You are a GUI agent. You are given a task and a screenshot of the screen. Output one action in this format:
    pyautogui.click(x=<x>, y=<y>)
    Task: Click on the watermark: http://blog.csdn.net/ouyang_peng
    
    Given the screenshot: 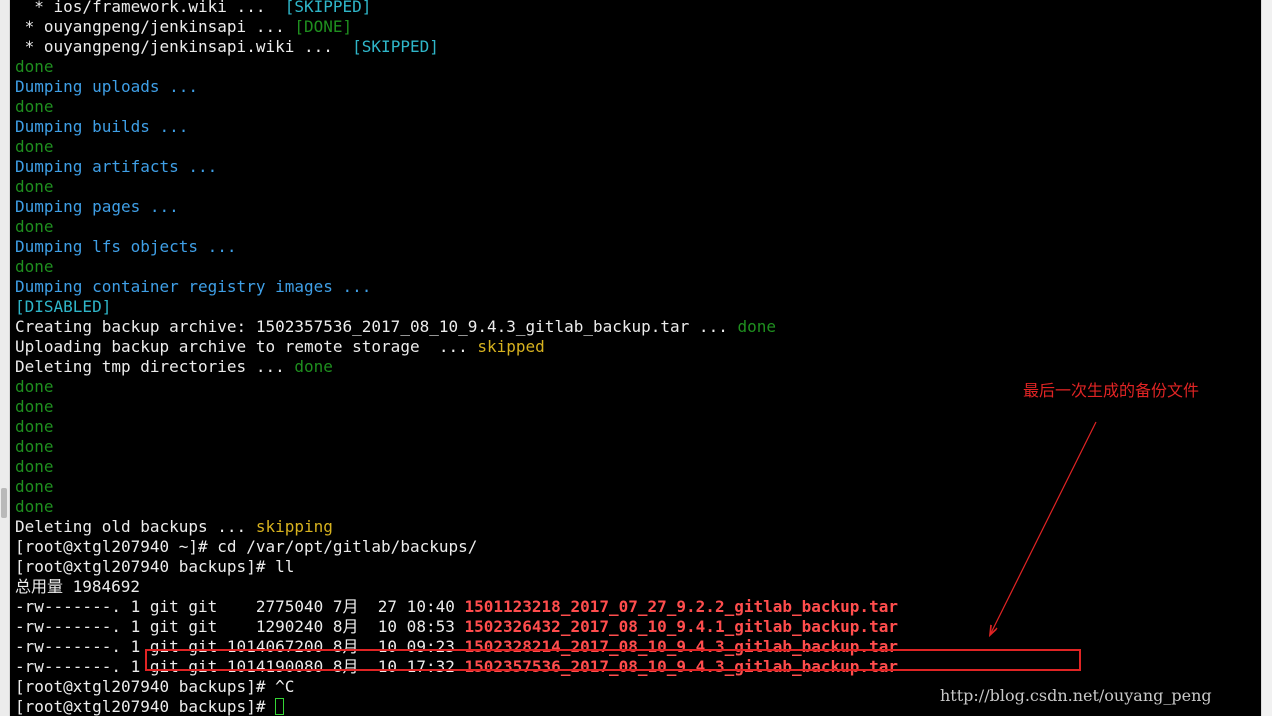 What is the action you would take?
    pyautogui.click(x=1076, y=695)
    